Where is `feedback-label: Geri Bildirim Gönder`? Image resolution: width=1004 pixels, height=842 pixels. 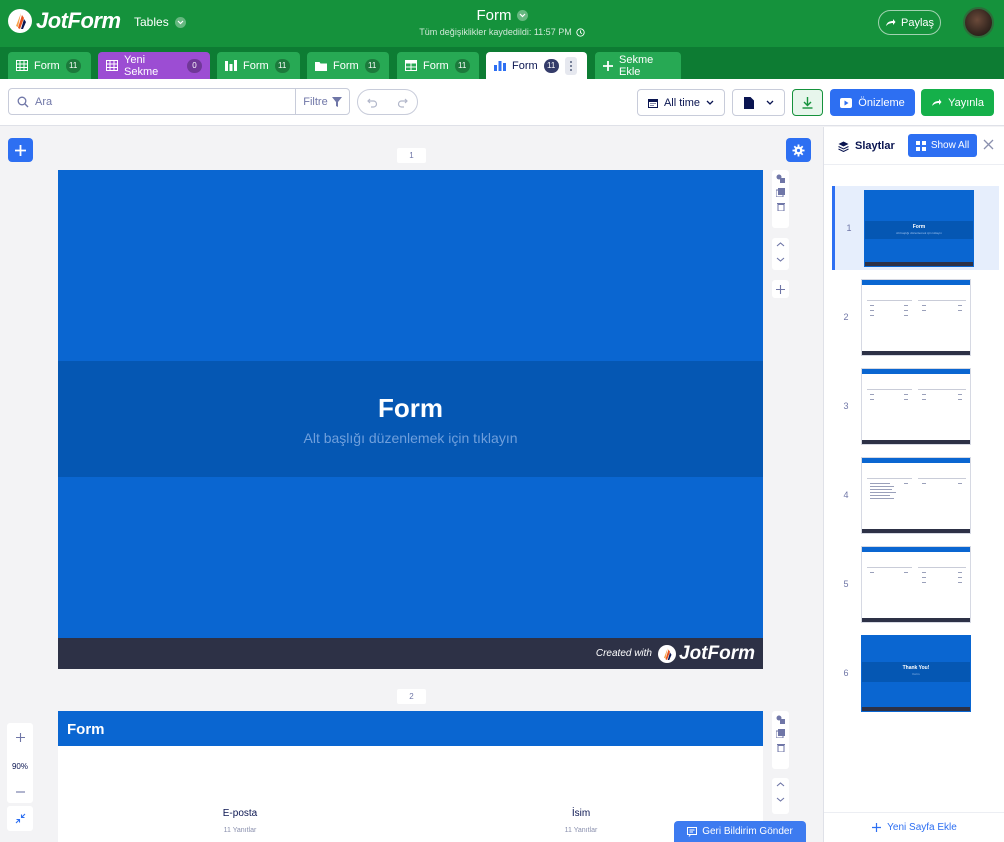
feedback-label: Geri Bildirim Gönder is located at coordinates (747, 831).